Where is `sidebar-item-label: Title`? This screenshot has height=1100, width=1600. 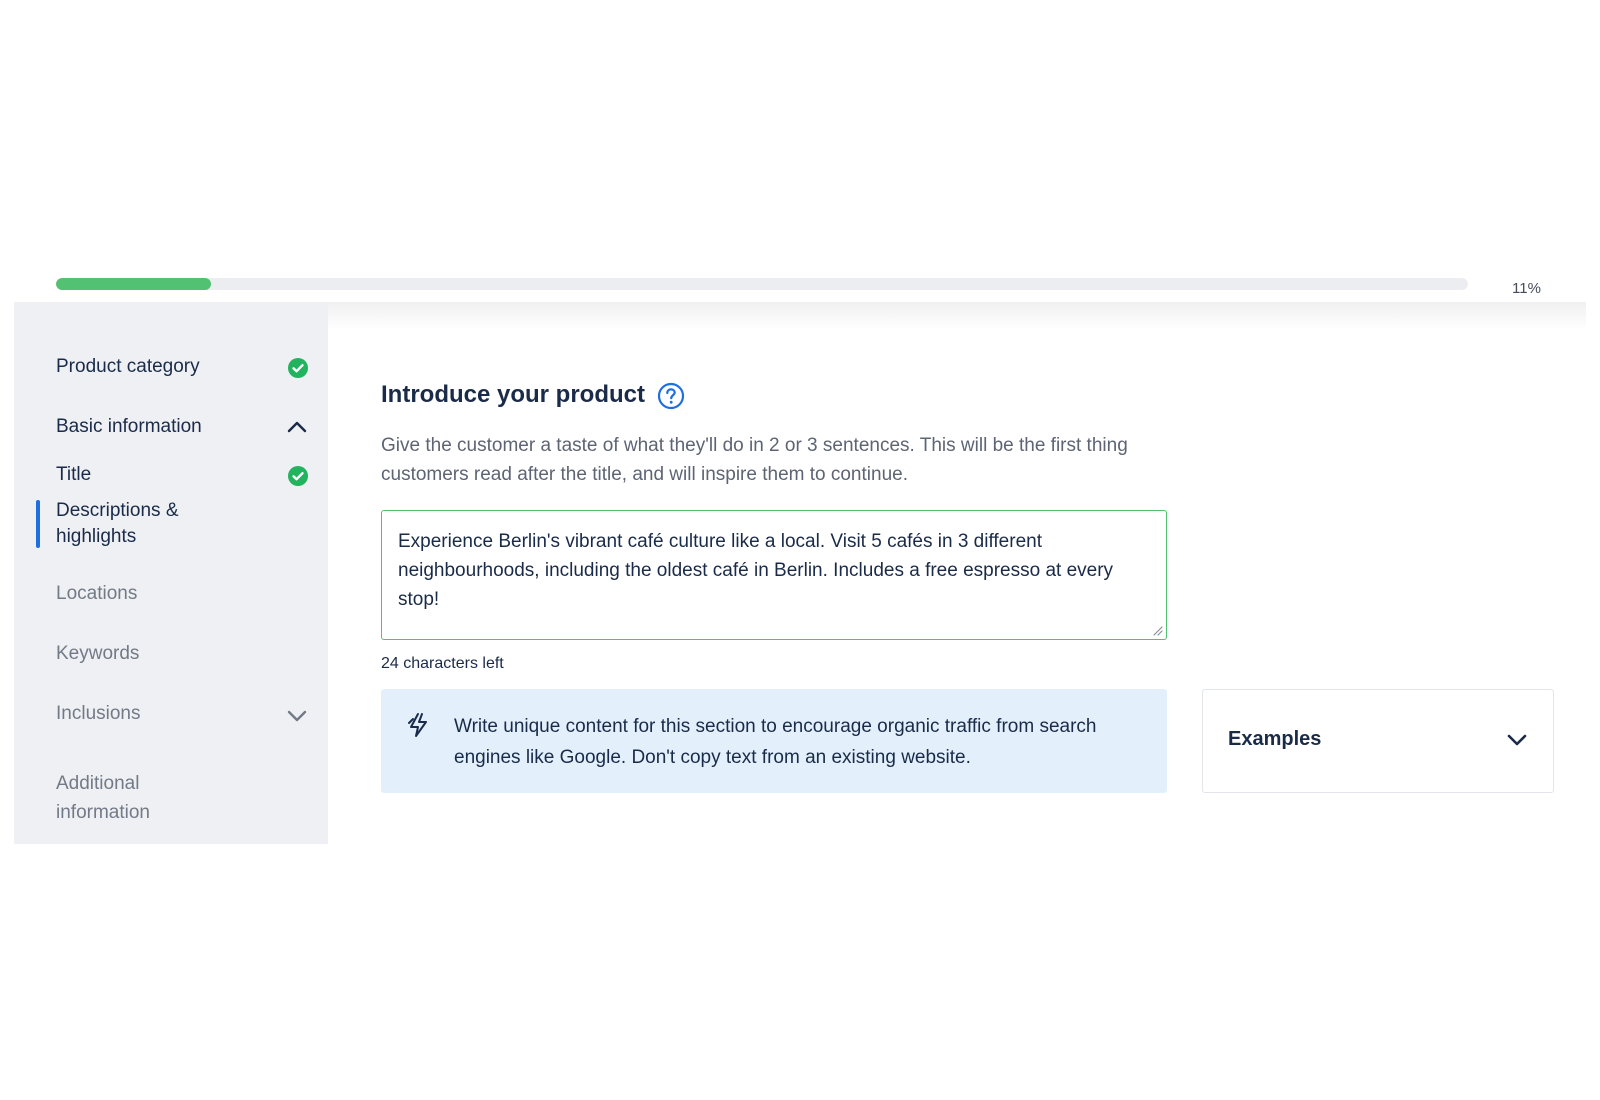 sidebar-item-label: Title is located at coordinates (74, 474).